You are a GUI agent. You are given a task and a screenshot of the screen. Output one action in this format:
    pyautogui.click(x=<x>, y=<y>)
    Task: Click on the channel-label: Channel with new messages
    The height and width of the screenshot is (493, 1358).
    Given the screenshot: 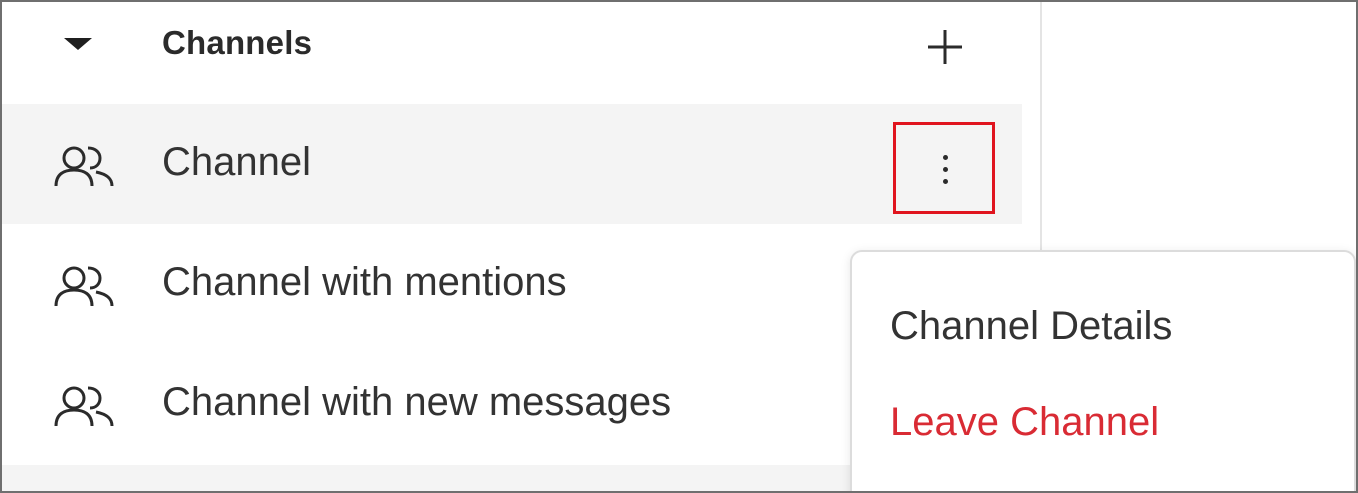 What is the action you would take?
    pyautogui.click(x=417, y=402)
    